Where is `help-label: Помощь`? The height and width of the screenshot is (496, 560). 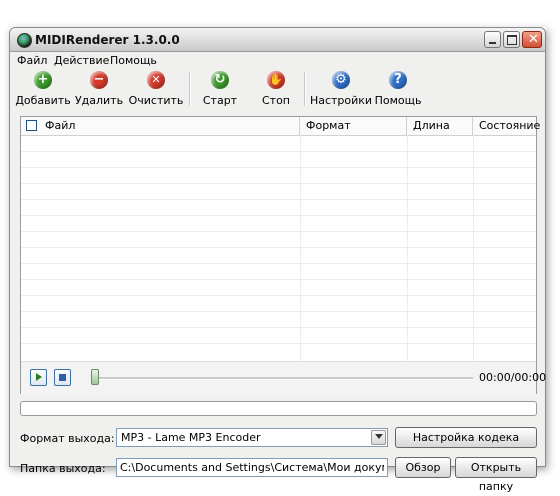
help-label: Помощь is located at coordinates (398, 100).